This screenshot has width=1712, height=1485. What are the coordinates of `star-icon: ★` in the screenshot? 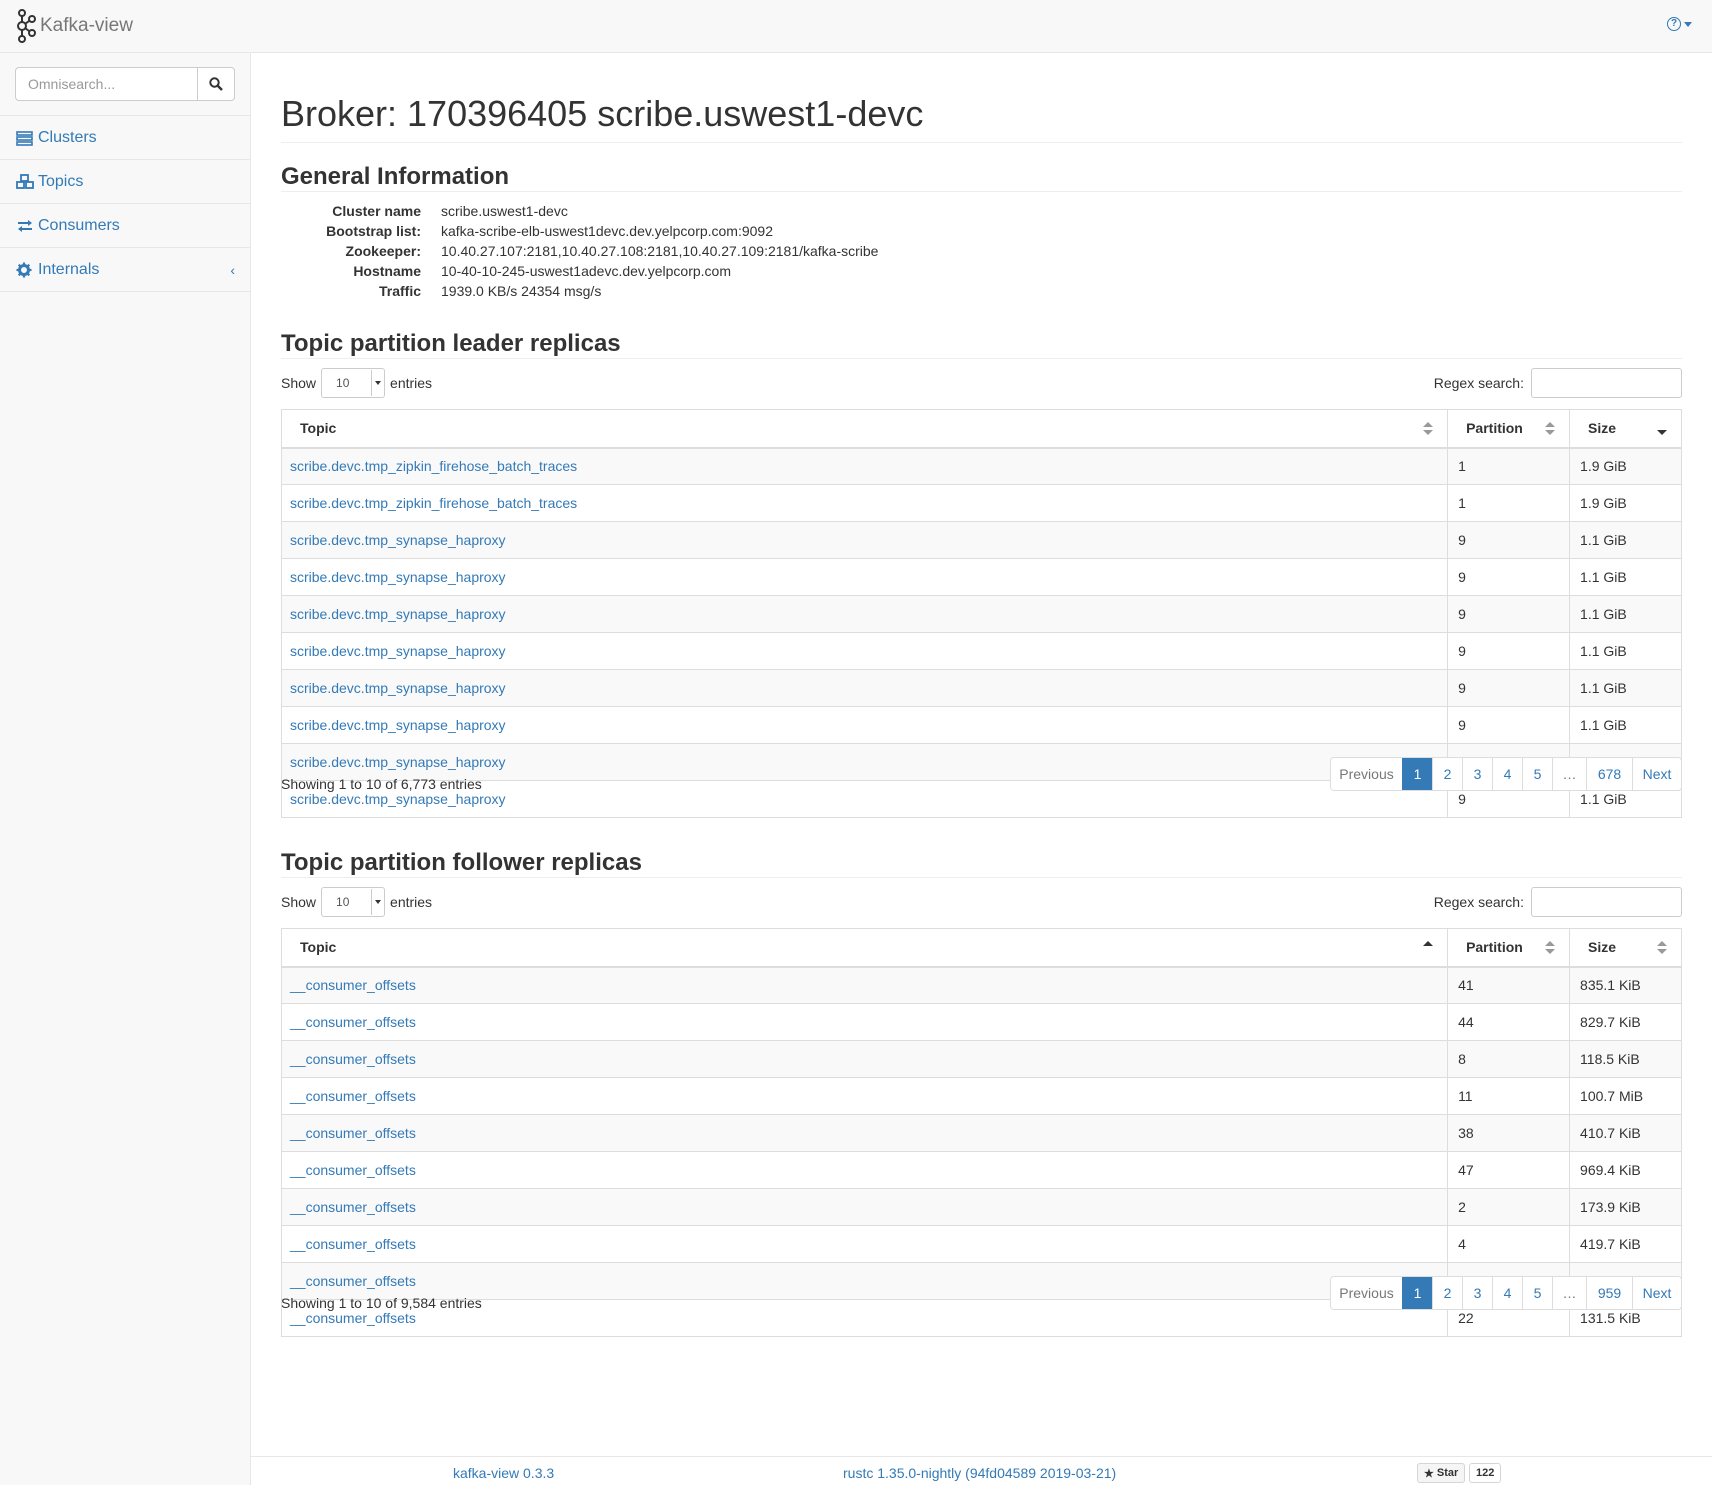 It's located at (1429, 1473).